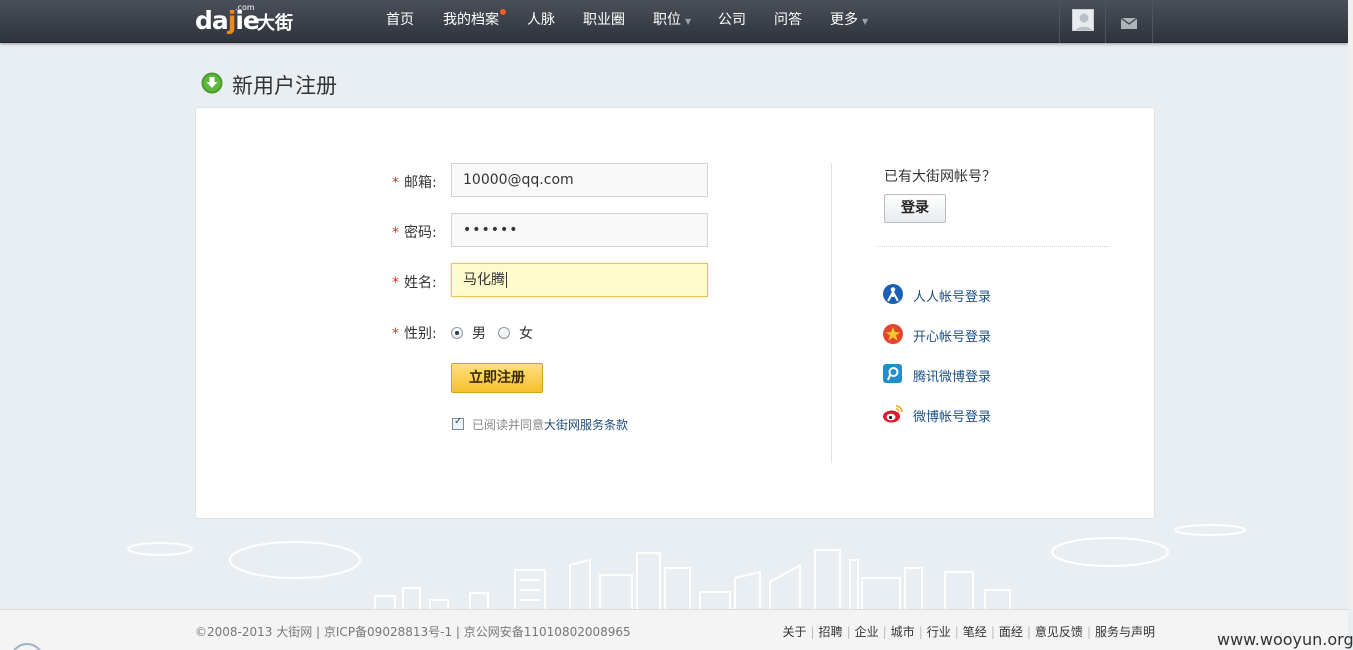 The height and width of the screenshot is (650, 1353). Describe the element at coordinates (831, 632) in the screenshot. I see `footer-link-recruit: 招聘` at that location.